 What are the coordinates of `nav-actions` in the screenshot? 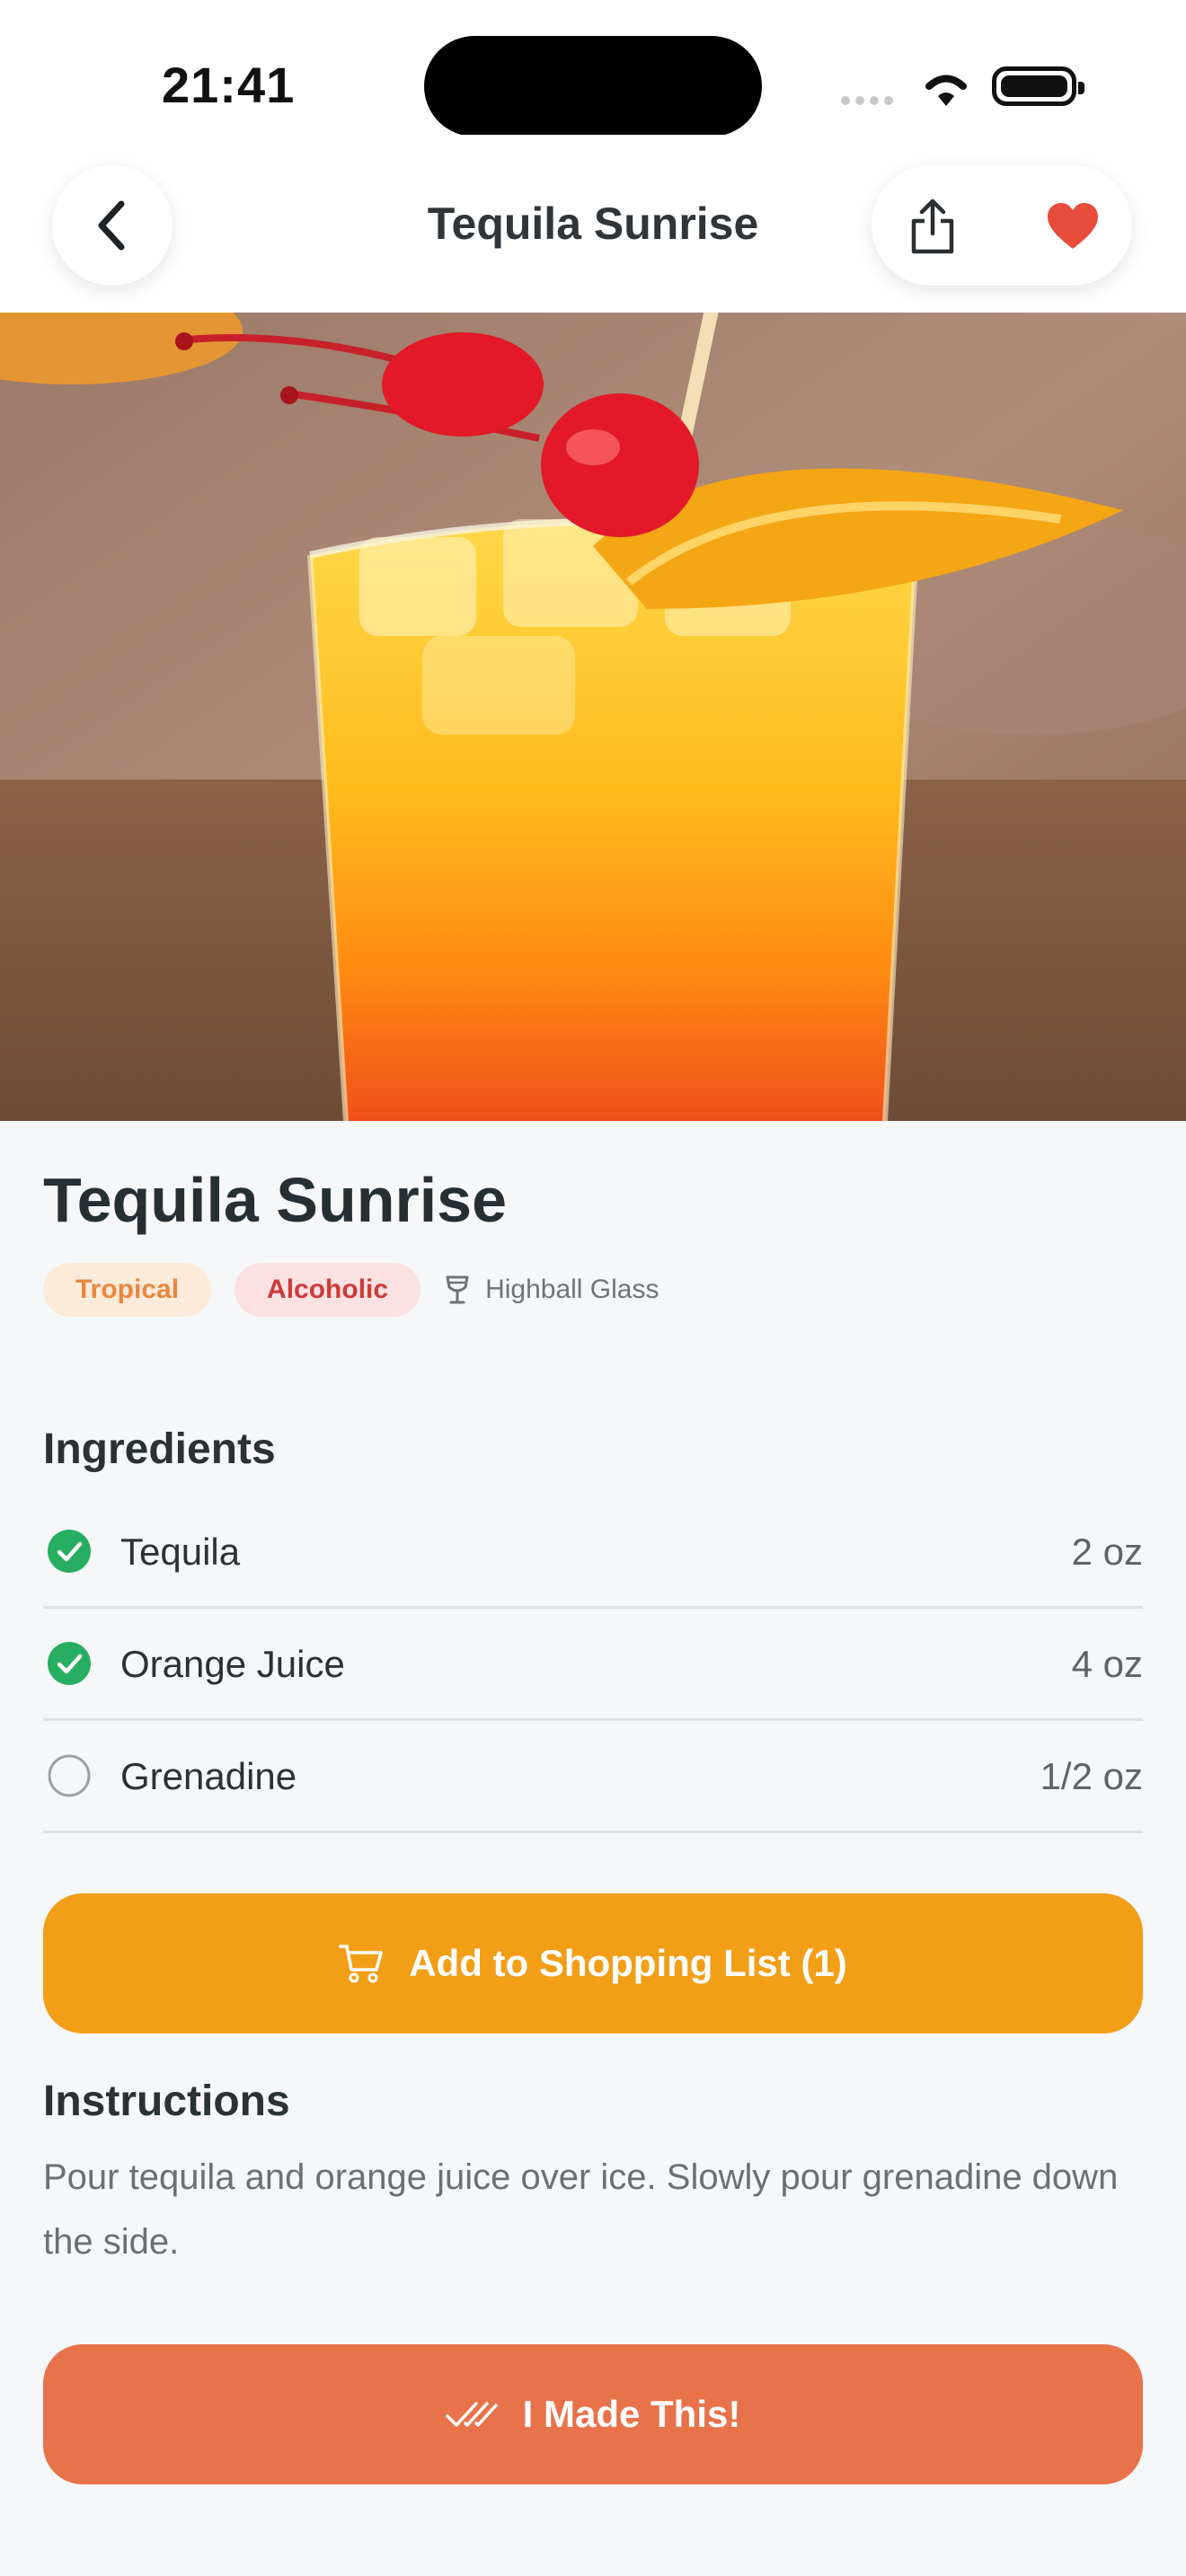 It's located at (1002, 225).